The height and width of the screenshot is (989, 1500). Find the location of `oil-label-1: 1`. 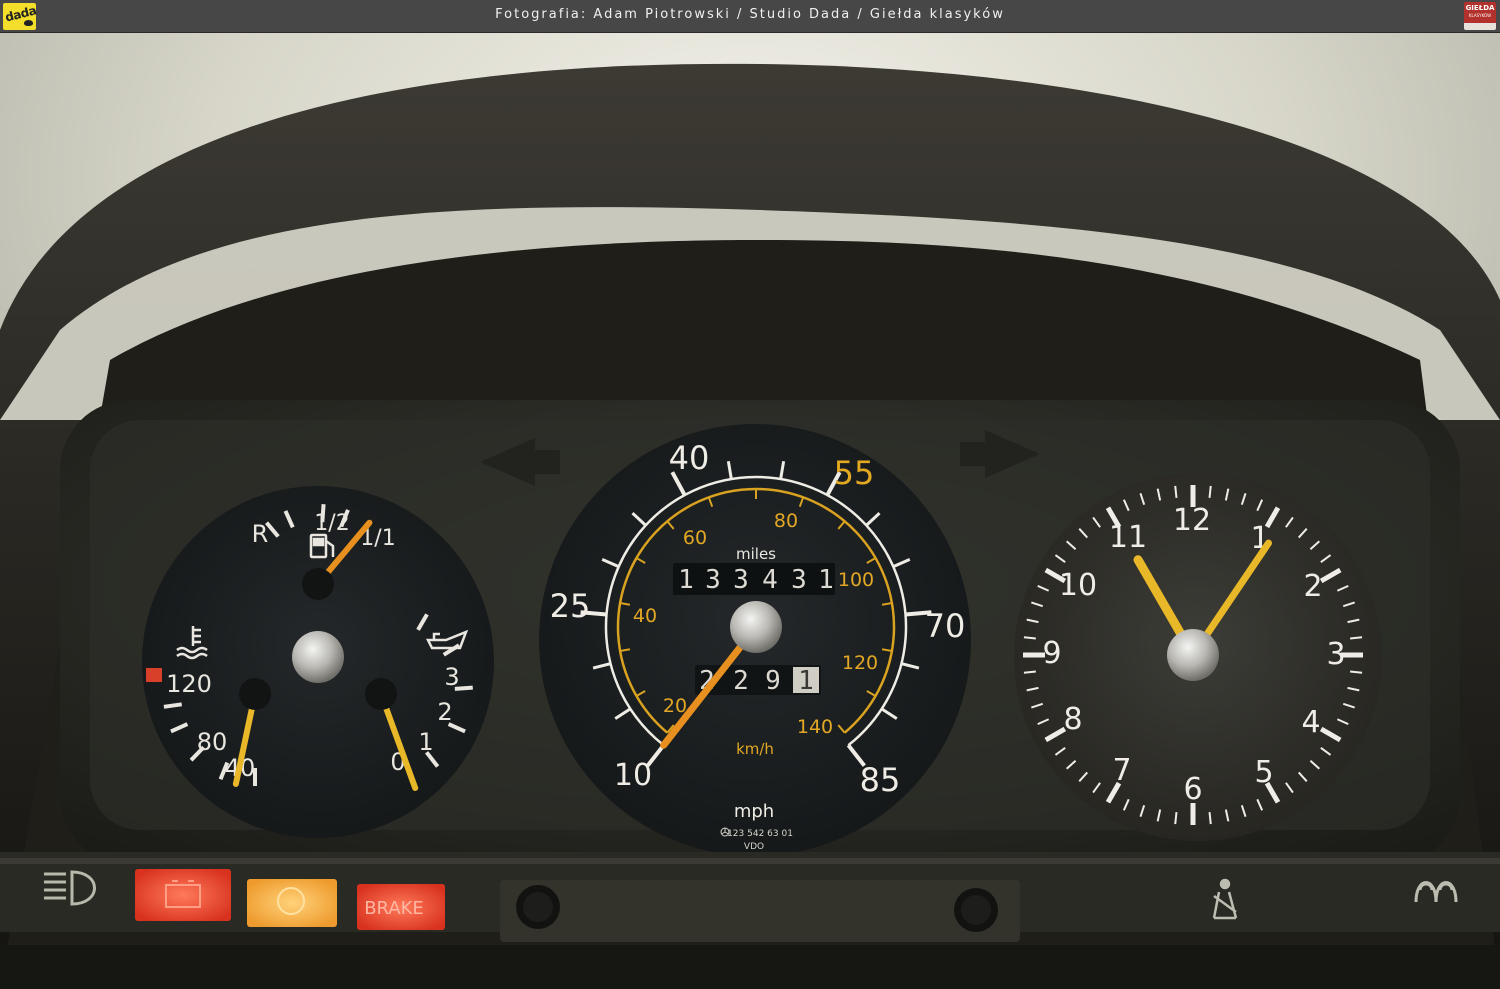

oil-label-1: 1 is located at coordinates (425, 742).